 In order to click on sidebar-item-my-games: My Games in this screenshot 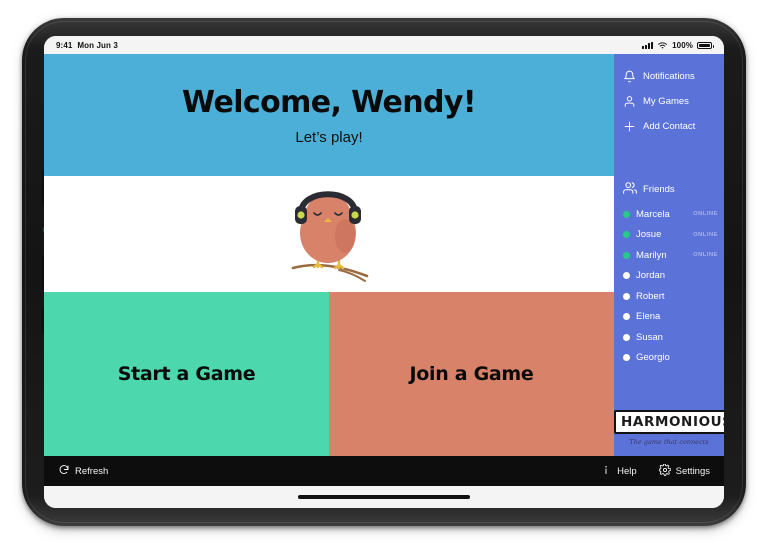, I will do `click(673, 101)`.